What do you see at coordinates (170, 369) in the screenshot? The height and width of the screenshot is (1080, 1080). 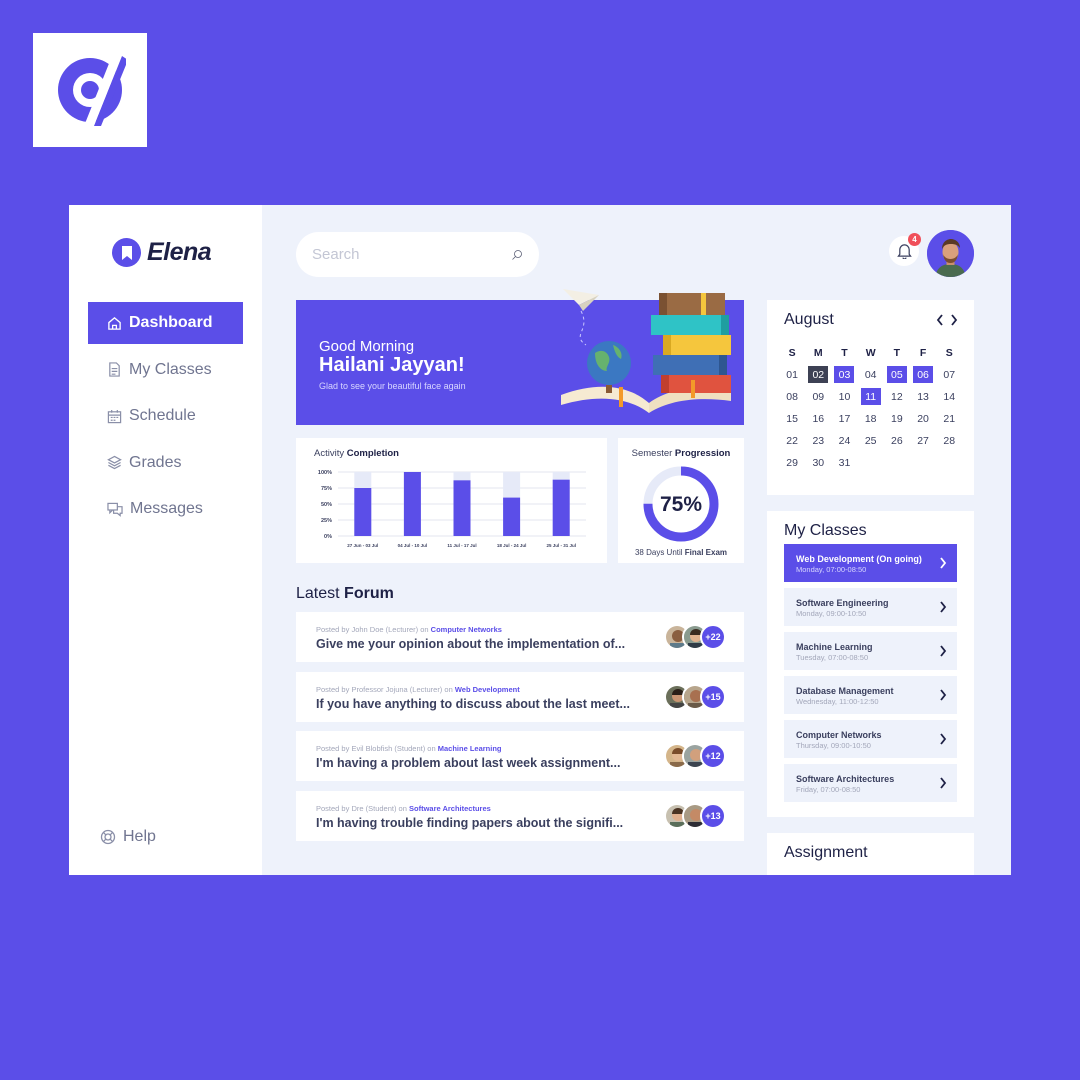 I see `sidebar-item-label: My Classes` at bounding box center [170, 369].